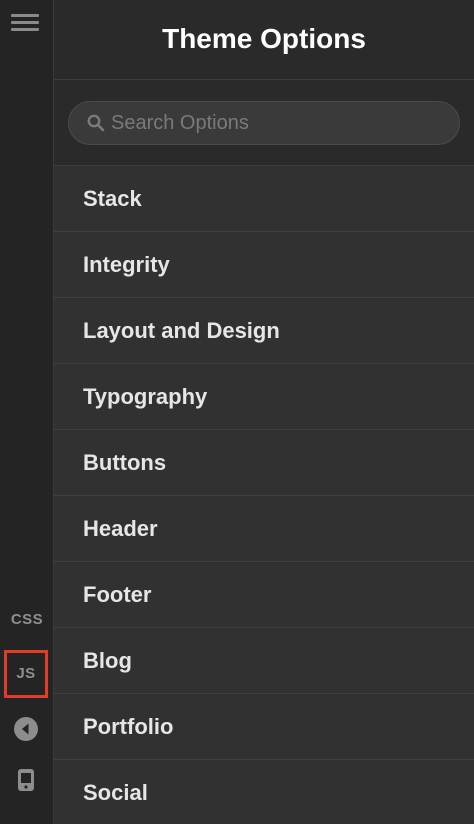 The width and height of the screenshot is (474, 824). What do you see at coordinates (125, 462) in the screenshot?
I see `list-item-label: Buttons` at bounding box center [125, 462].